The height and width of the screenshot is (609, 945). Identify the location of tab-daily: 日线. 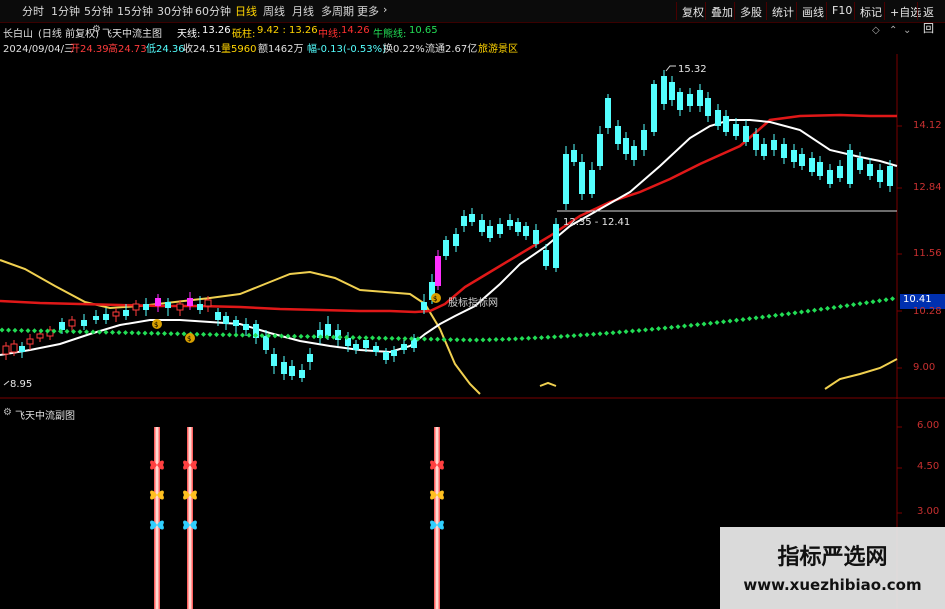
(246, 11).